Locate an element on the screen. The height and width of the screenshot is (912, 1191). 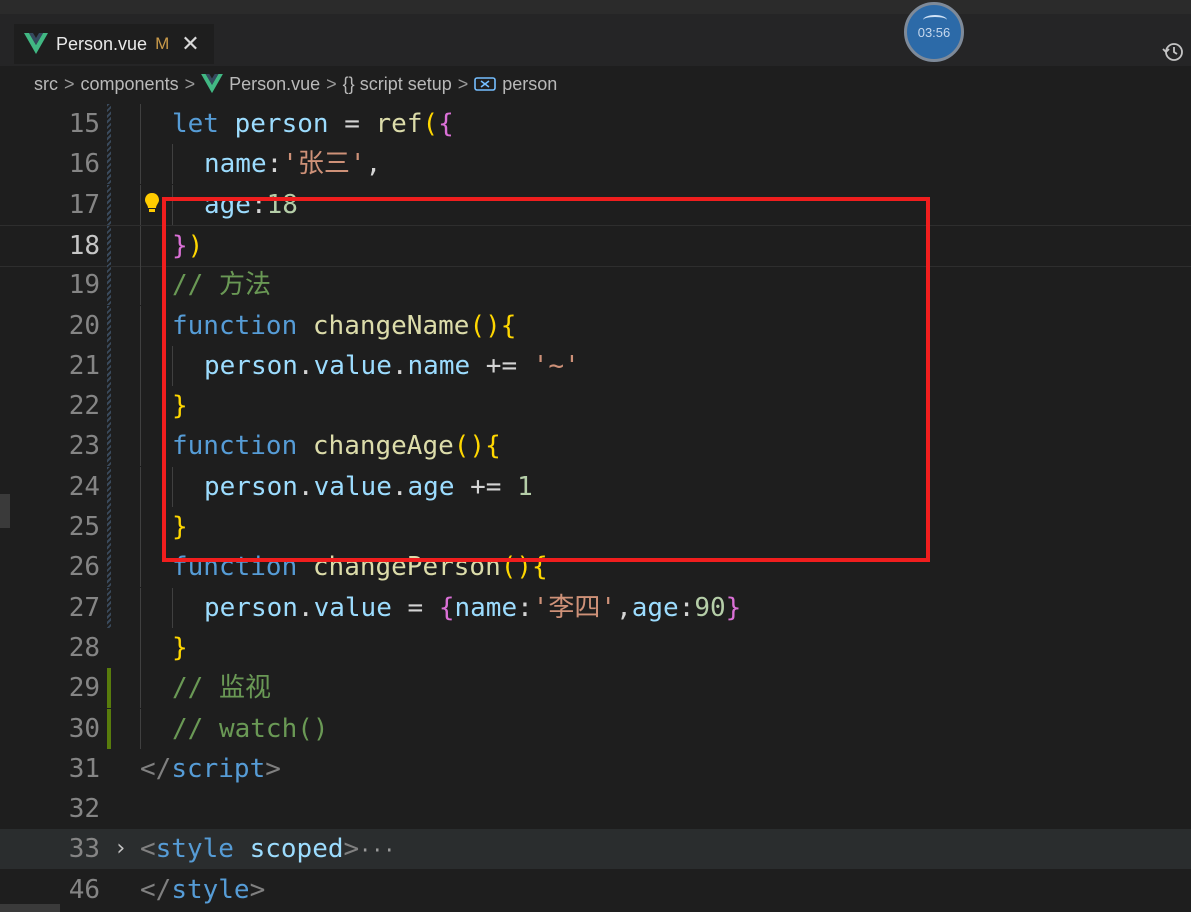
line-number: 28 is located at coordinates (84, 647).